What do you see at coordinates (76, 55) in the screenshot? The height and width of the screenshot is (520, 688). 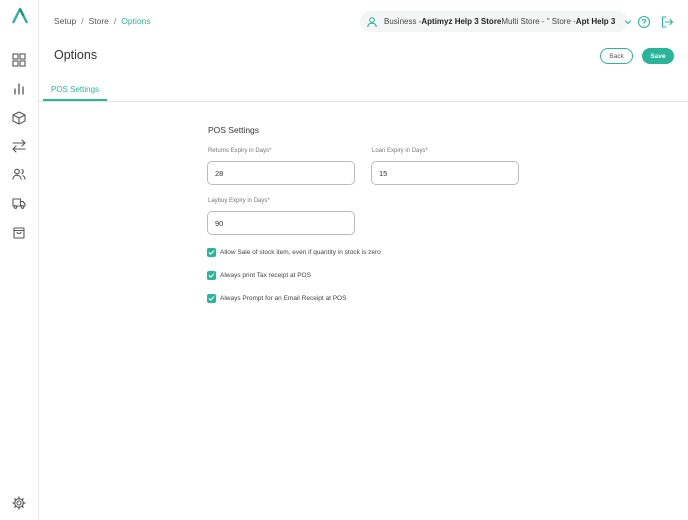 I see `page-title: Options` at bounding box center [76, 55].